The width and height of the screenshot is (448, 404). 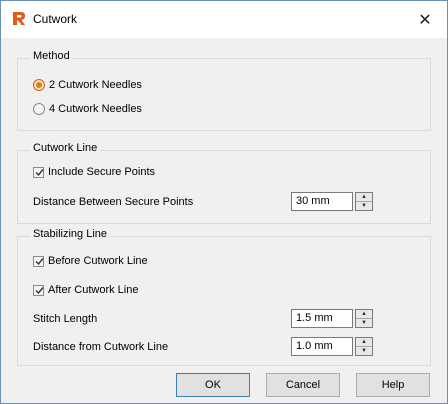 I want to click on radio-label: 2 Cutwork Needles, so click(x=95, y=85).